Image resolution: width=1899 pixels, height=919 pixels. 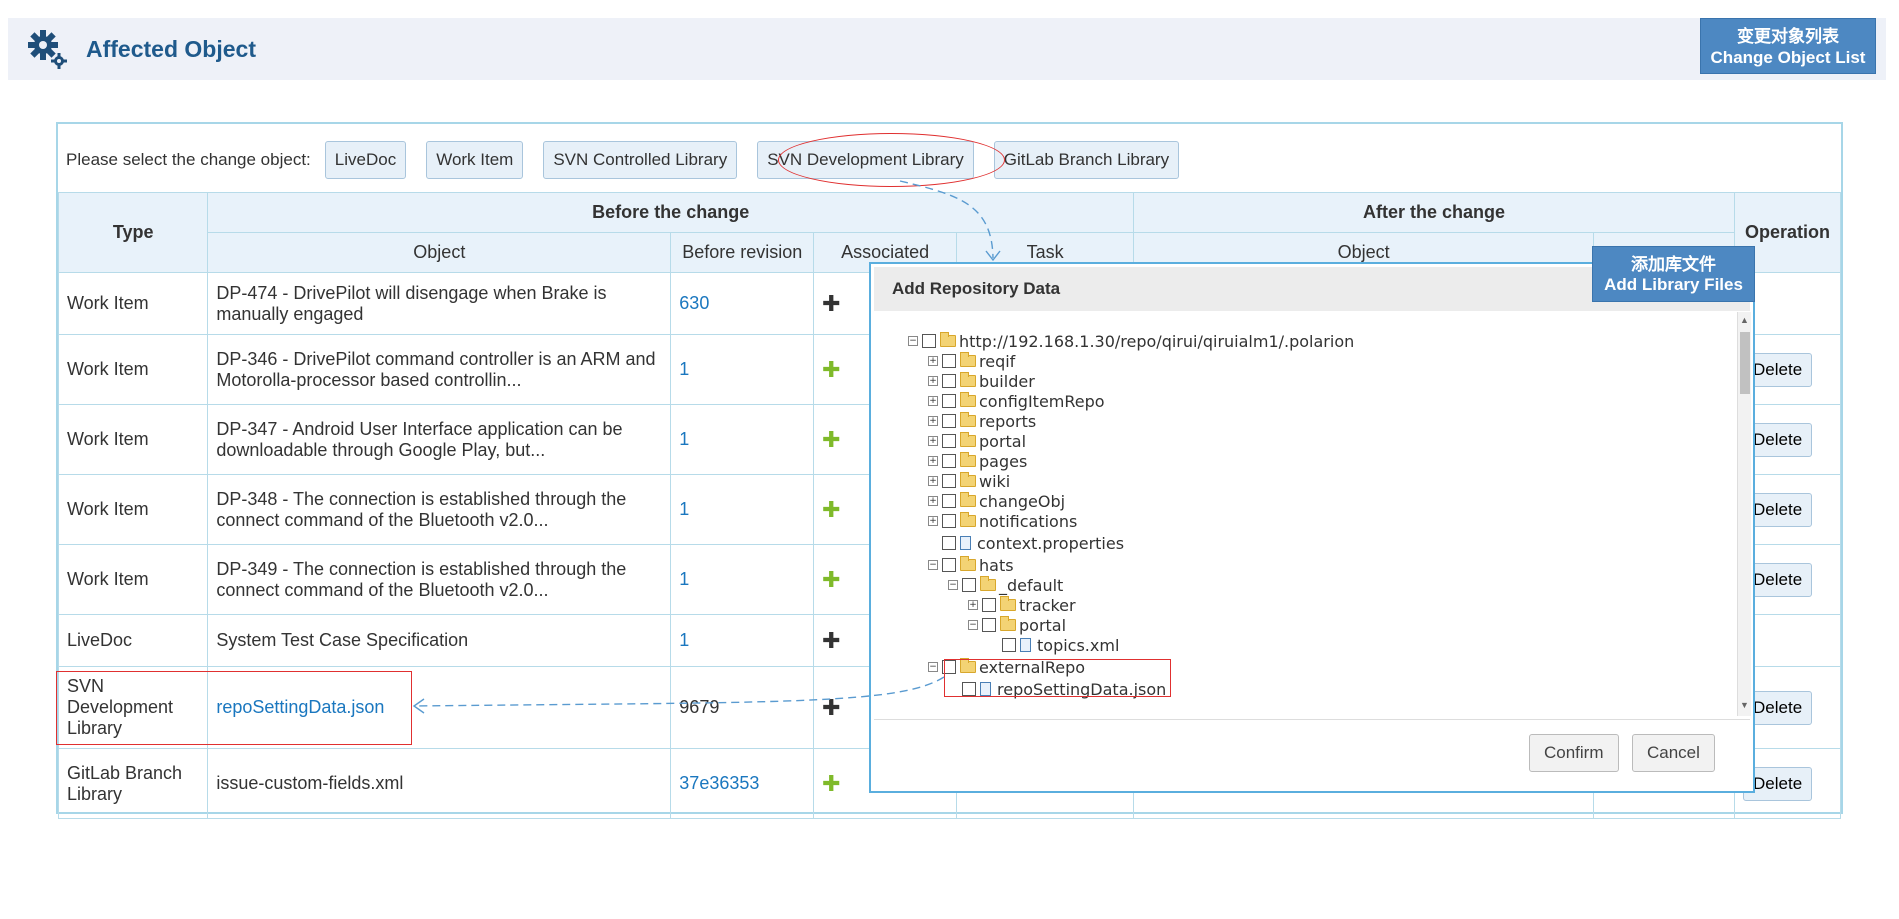 What do you see at coordinates (1017, 625) in the screenshot?
I see `tree-node: − portal` at bounding box center [1017, 625].